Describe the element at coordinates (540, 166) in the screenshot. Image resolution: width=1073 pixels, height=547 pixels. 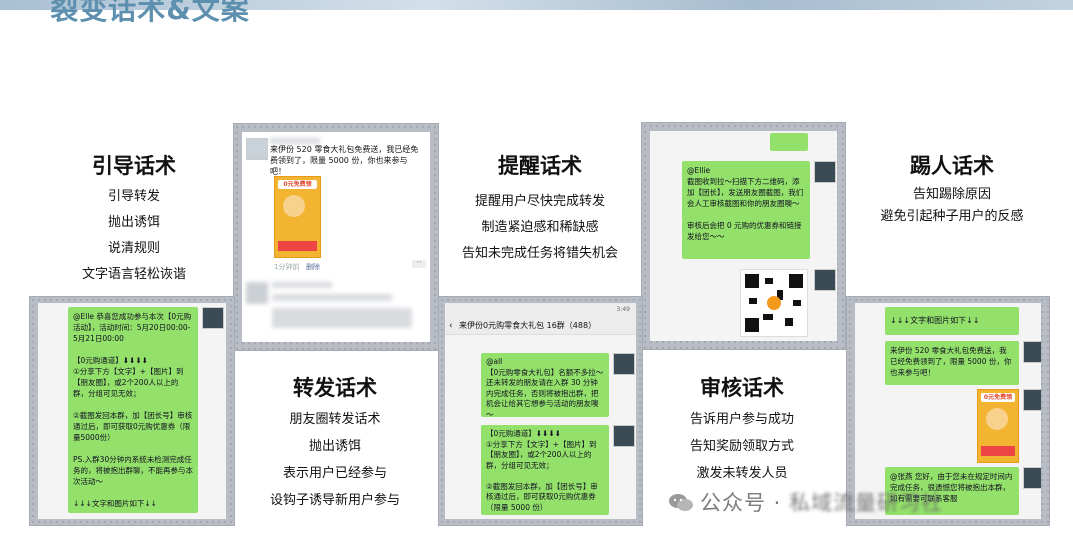
I see `remind-heading: 提醒话术` at that location.